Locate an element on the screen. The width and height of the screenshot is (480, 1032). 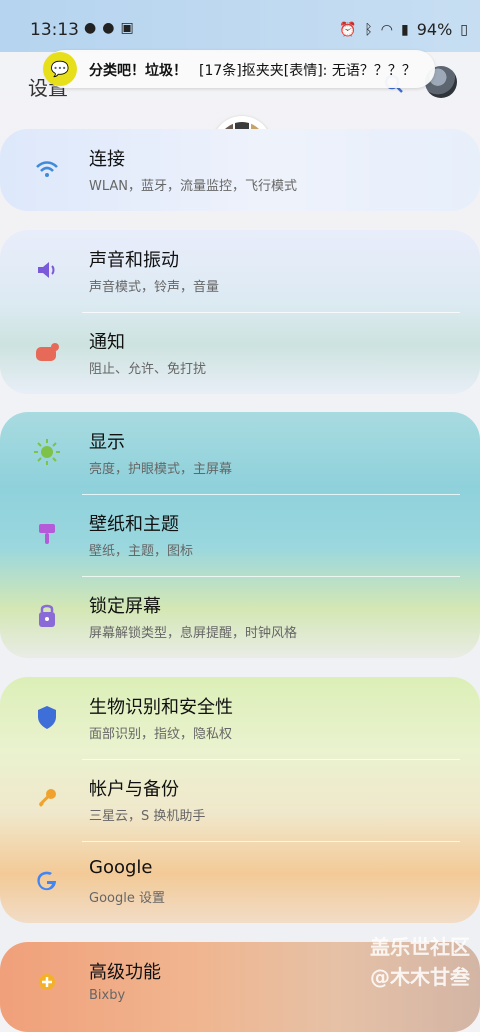
wifi-status-icon: ◠ is located at coordinates (386, 29).